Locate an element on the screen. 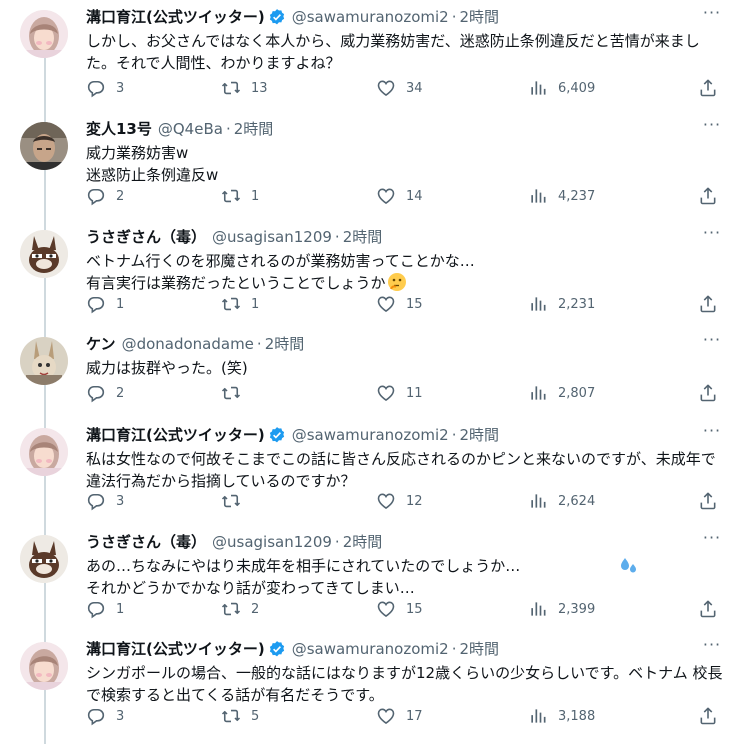 The width and height of the screenshot is (744, 744). retweet-count: 5 is located at coordinates (255, 716).